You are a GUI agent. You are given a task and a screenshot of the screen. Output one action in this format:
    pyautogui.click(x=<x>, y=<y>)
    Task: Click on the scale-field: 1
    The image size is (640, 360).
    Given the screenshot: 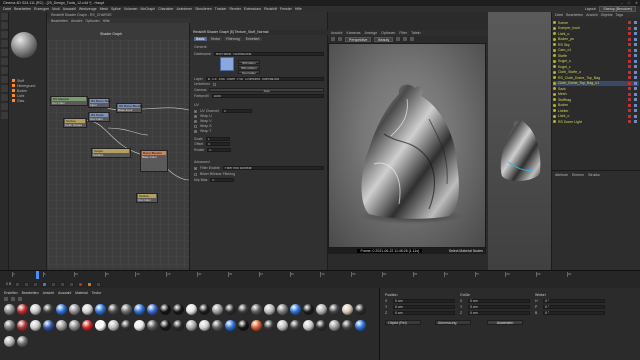 What is the action you would take?
    pyautogui.click(x=217, y=139)
    